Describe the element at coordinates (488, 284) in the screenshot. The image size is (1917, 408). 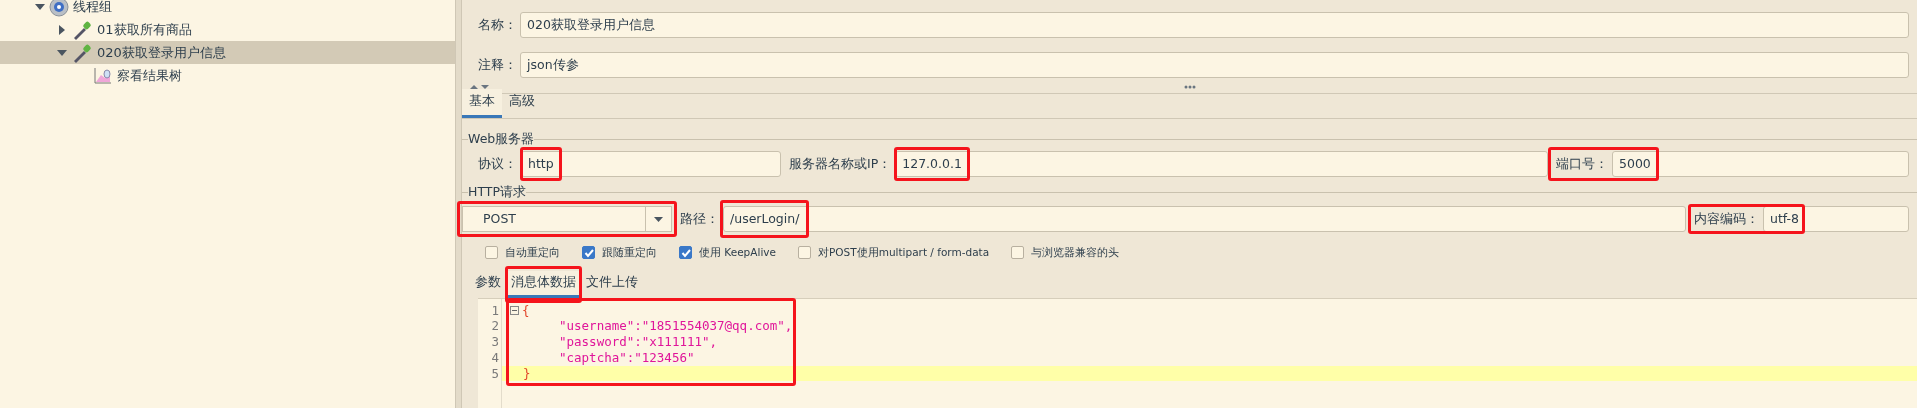
I see `tab: 参数` at that location.